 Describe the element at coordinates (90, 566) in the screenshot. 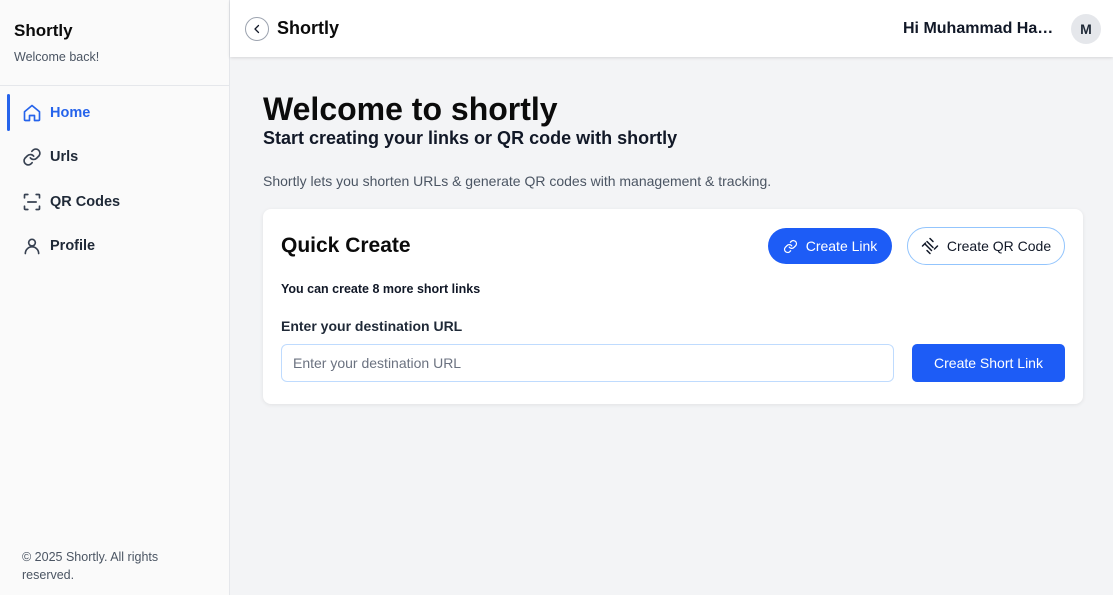

I see `sidebar-footer: © 2025 Shortly. All rights reserved.` at that location.